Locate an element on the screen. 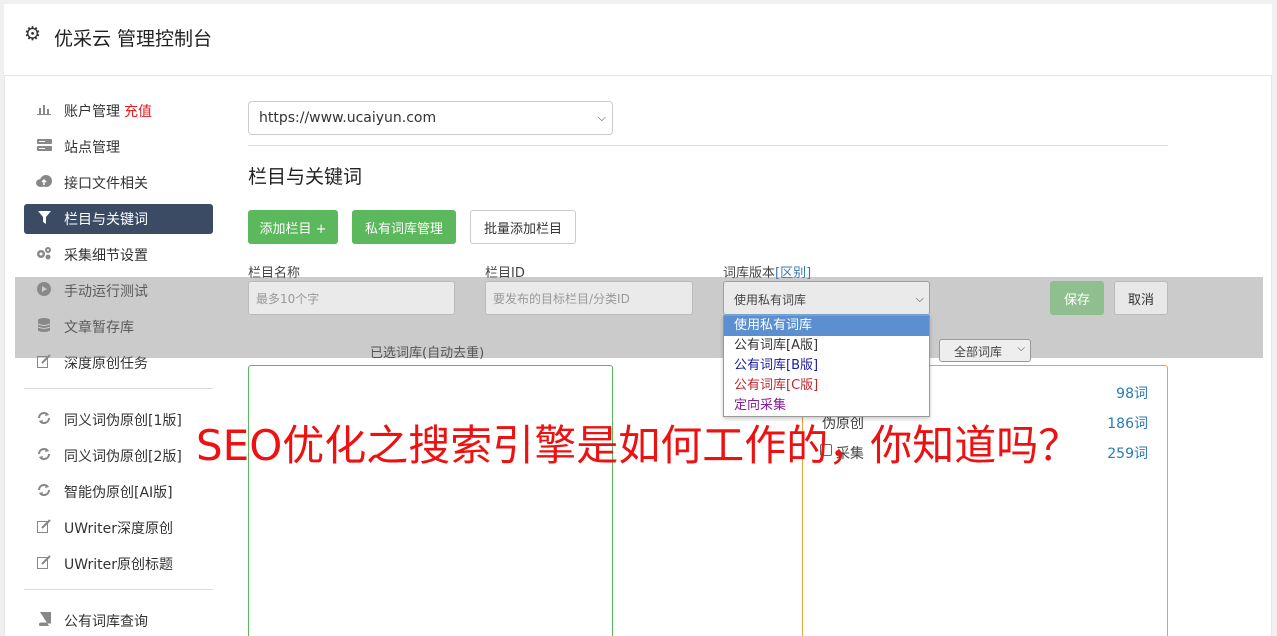 This screenshot has height=636, width=1277. site-select-value: https://www.ucaiyun.com is located at coordinates (348, 118).